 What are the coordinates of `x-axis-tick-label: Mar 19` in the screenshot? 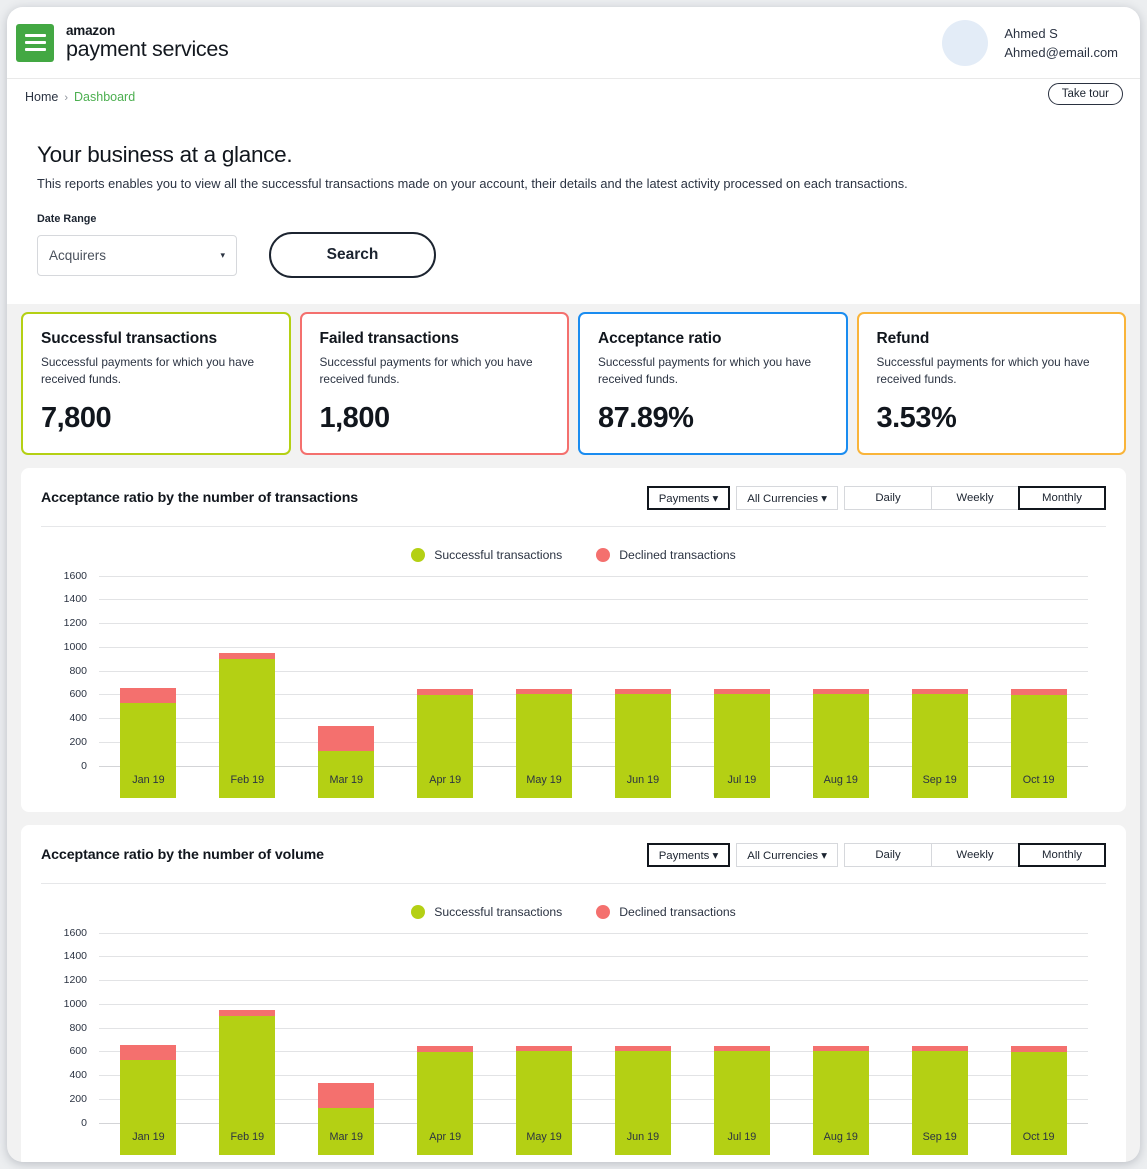 It's located at (346, 779).